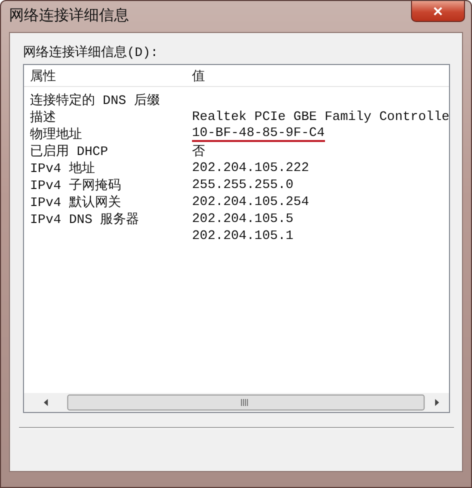  What do you see at coordinates (69, 15) in the screenshot?
I see `window-title: 网络连接详细信息` at bounding box center [69, 15].